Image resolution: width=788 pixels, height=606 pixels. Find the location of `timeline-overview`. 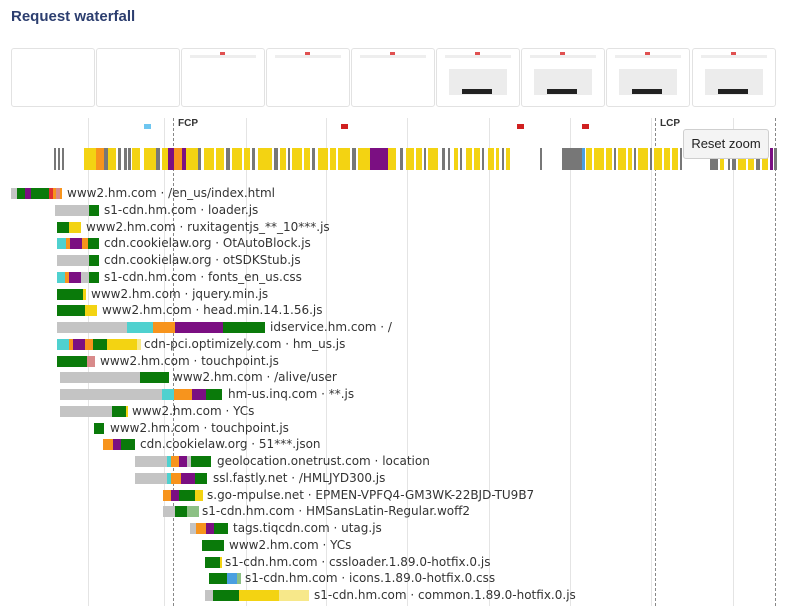

timeline-overview is located at coordinates (415, 159).